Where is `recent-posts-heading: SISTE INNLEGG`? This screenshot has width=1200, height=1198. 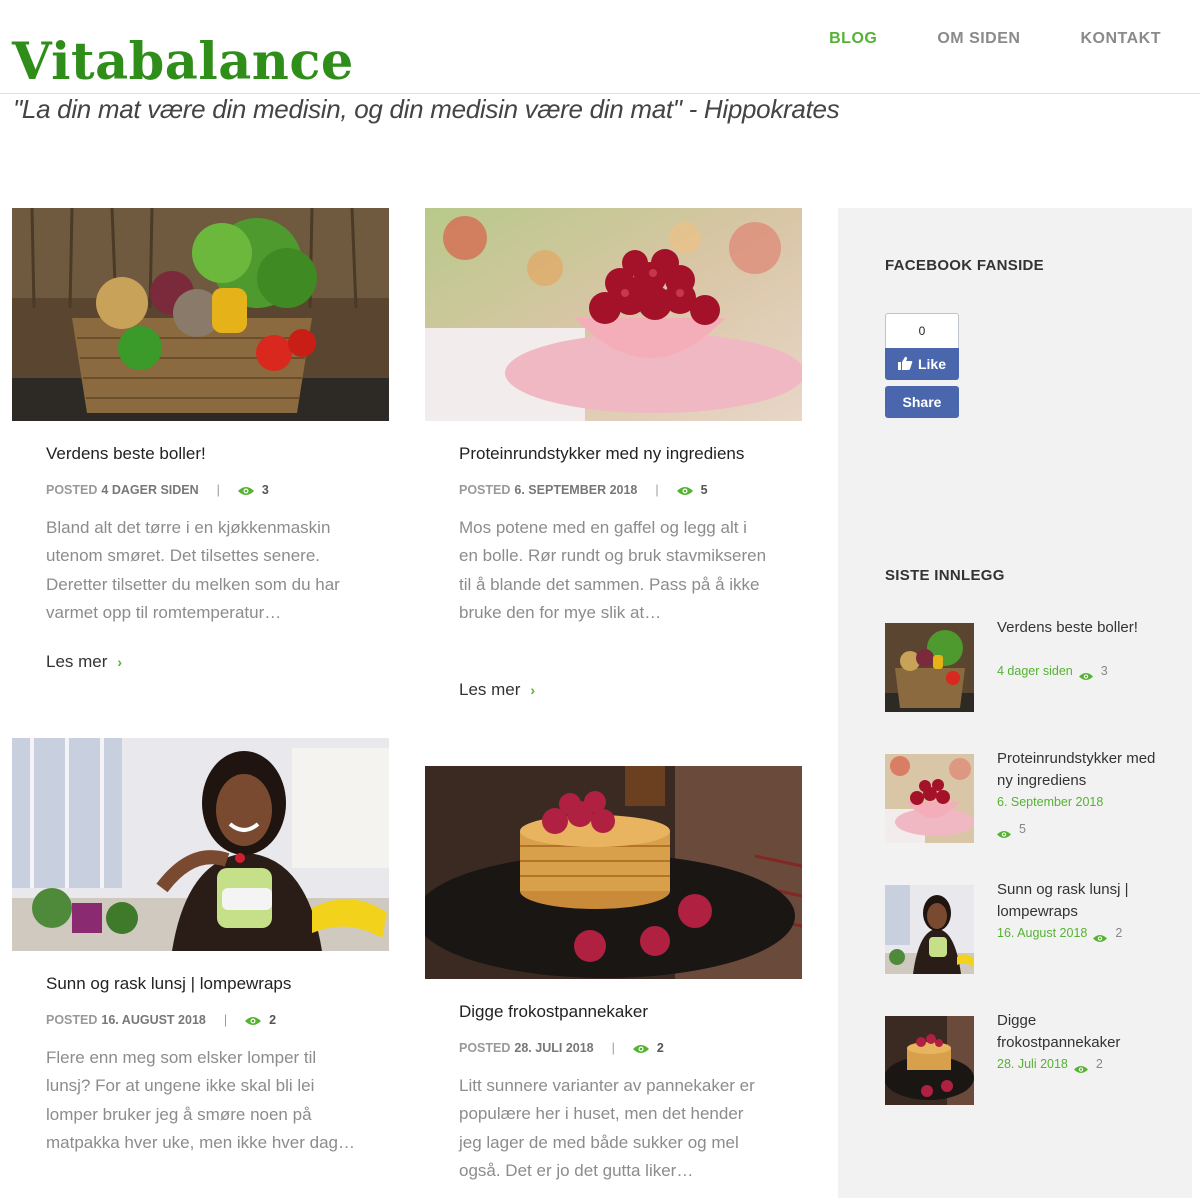
recent-posts-heading: SISTE INNLEGG is located at coordinates (945, 575).